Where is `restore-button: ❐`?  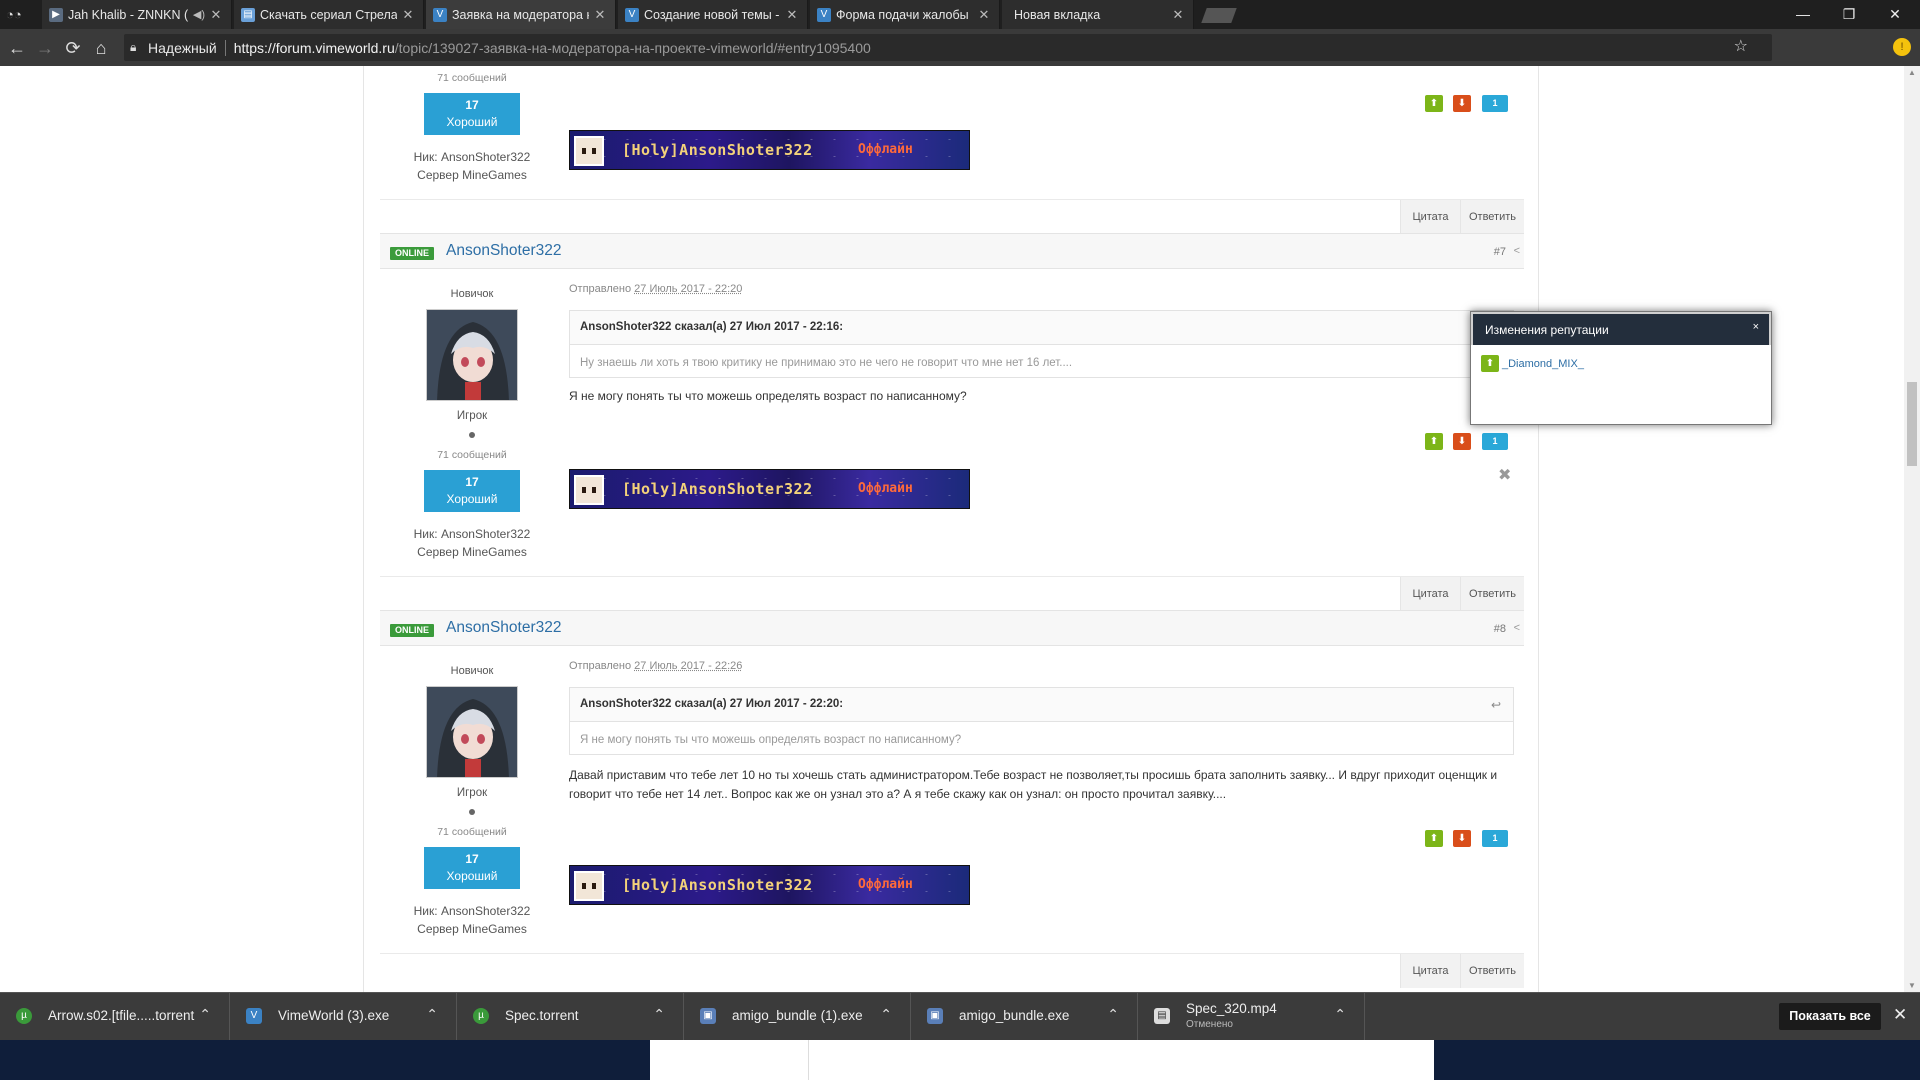 restore-button: ❐ is located at coordinates (1849, 14).